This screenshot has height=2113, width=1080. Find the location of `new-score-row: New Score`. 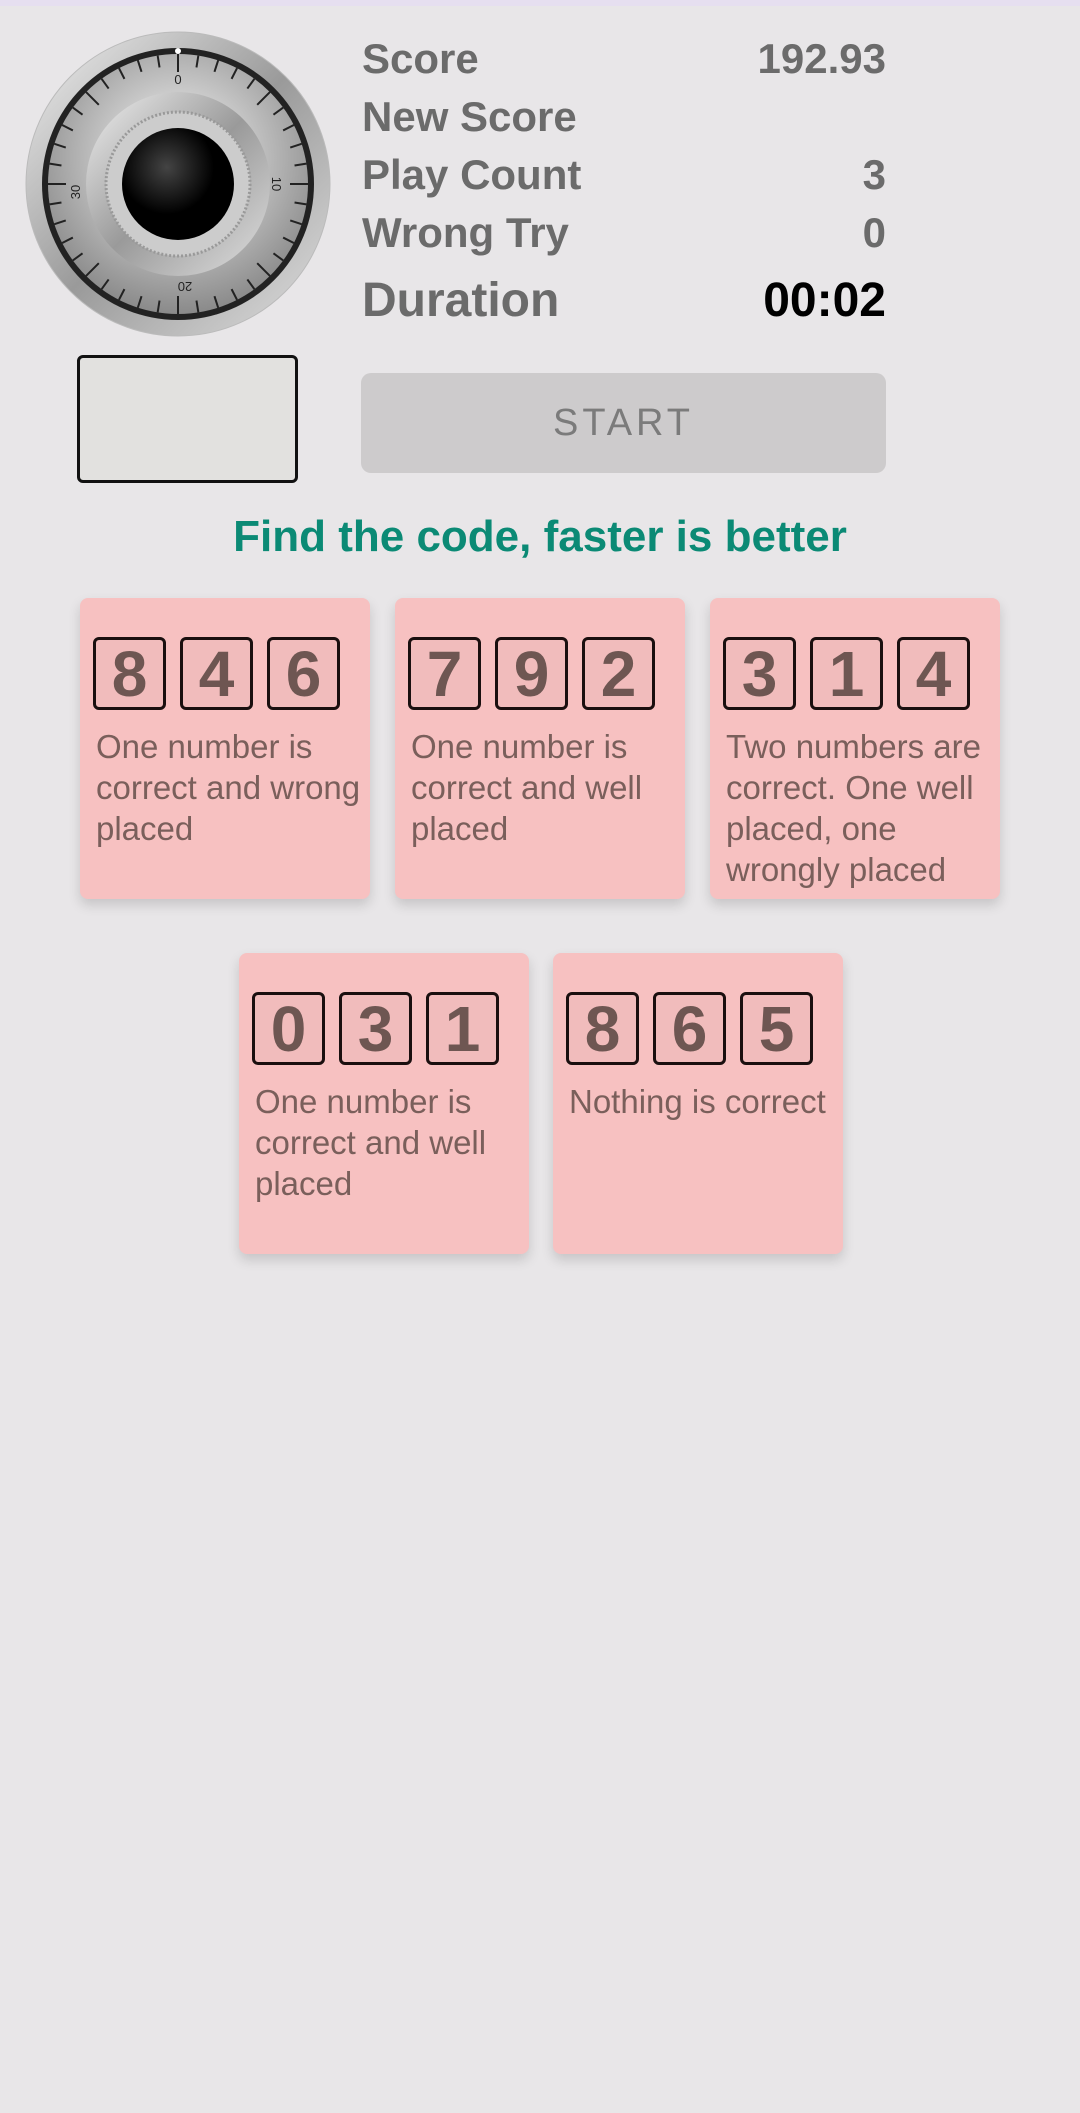

new-score-row: New Score is located at coordinates (624, 117).